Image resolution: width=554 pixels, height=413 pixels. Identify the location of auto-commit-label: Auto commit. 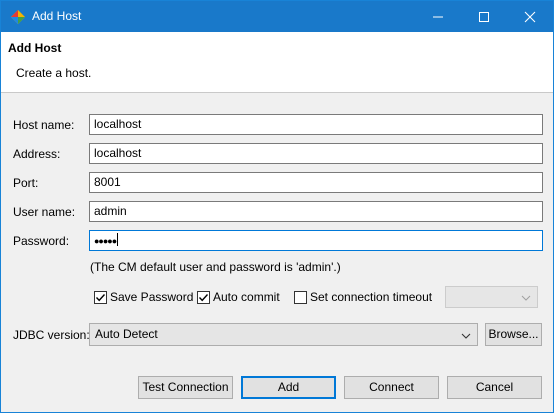
(246, 297).